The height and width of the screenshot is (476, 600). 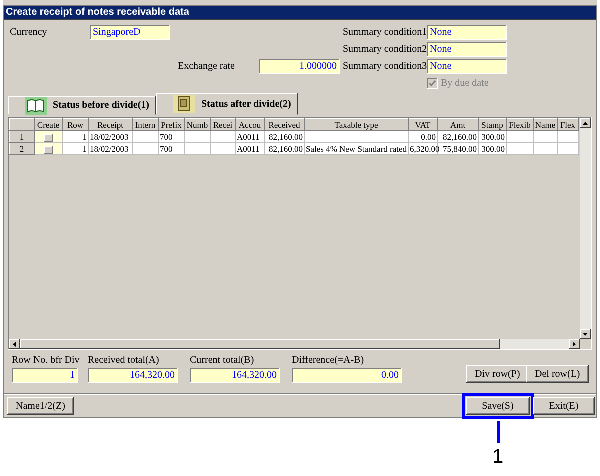 What do you see at coordinates (585, 123) in the screenshot?
I see `up-arrow-icon` at bounding box center [585, 123].